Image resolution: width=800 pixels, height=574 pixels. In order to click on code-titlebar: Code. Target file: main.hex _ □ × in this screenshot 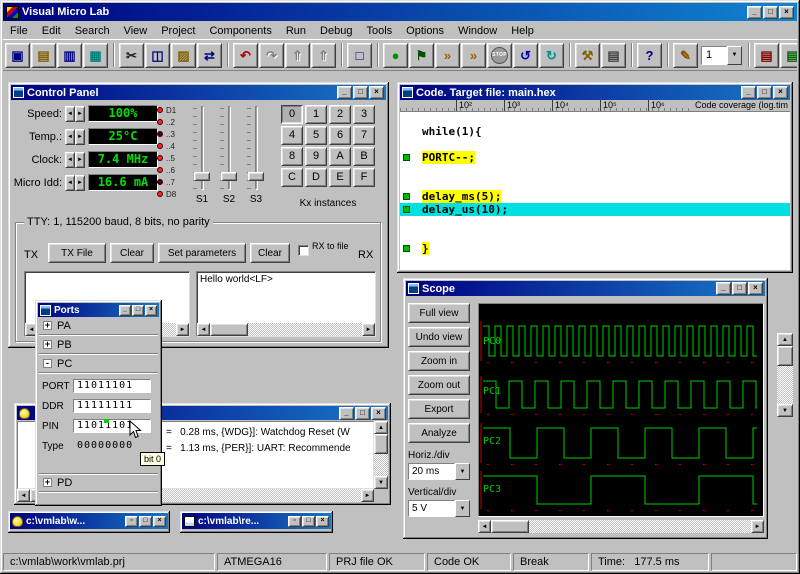, I will do `click(595, 92)`.